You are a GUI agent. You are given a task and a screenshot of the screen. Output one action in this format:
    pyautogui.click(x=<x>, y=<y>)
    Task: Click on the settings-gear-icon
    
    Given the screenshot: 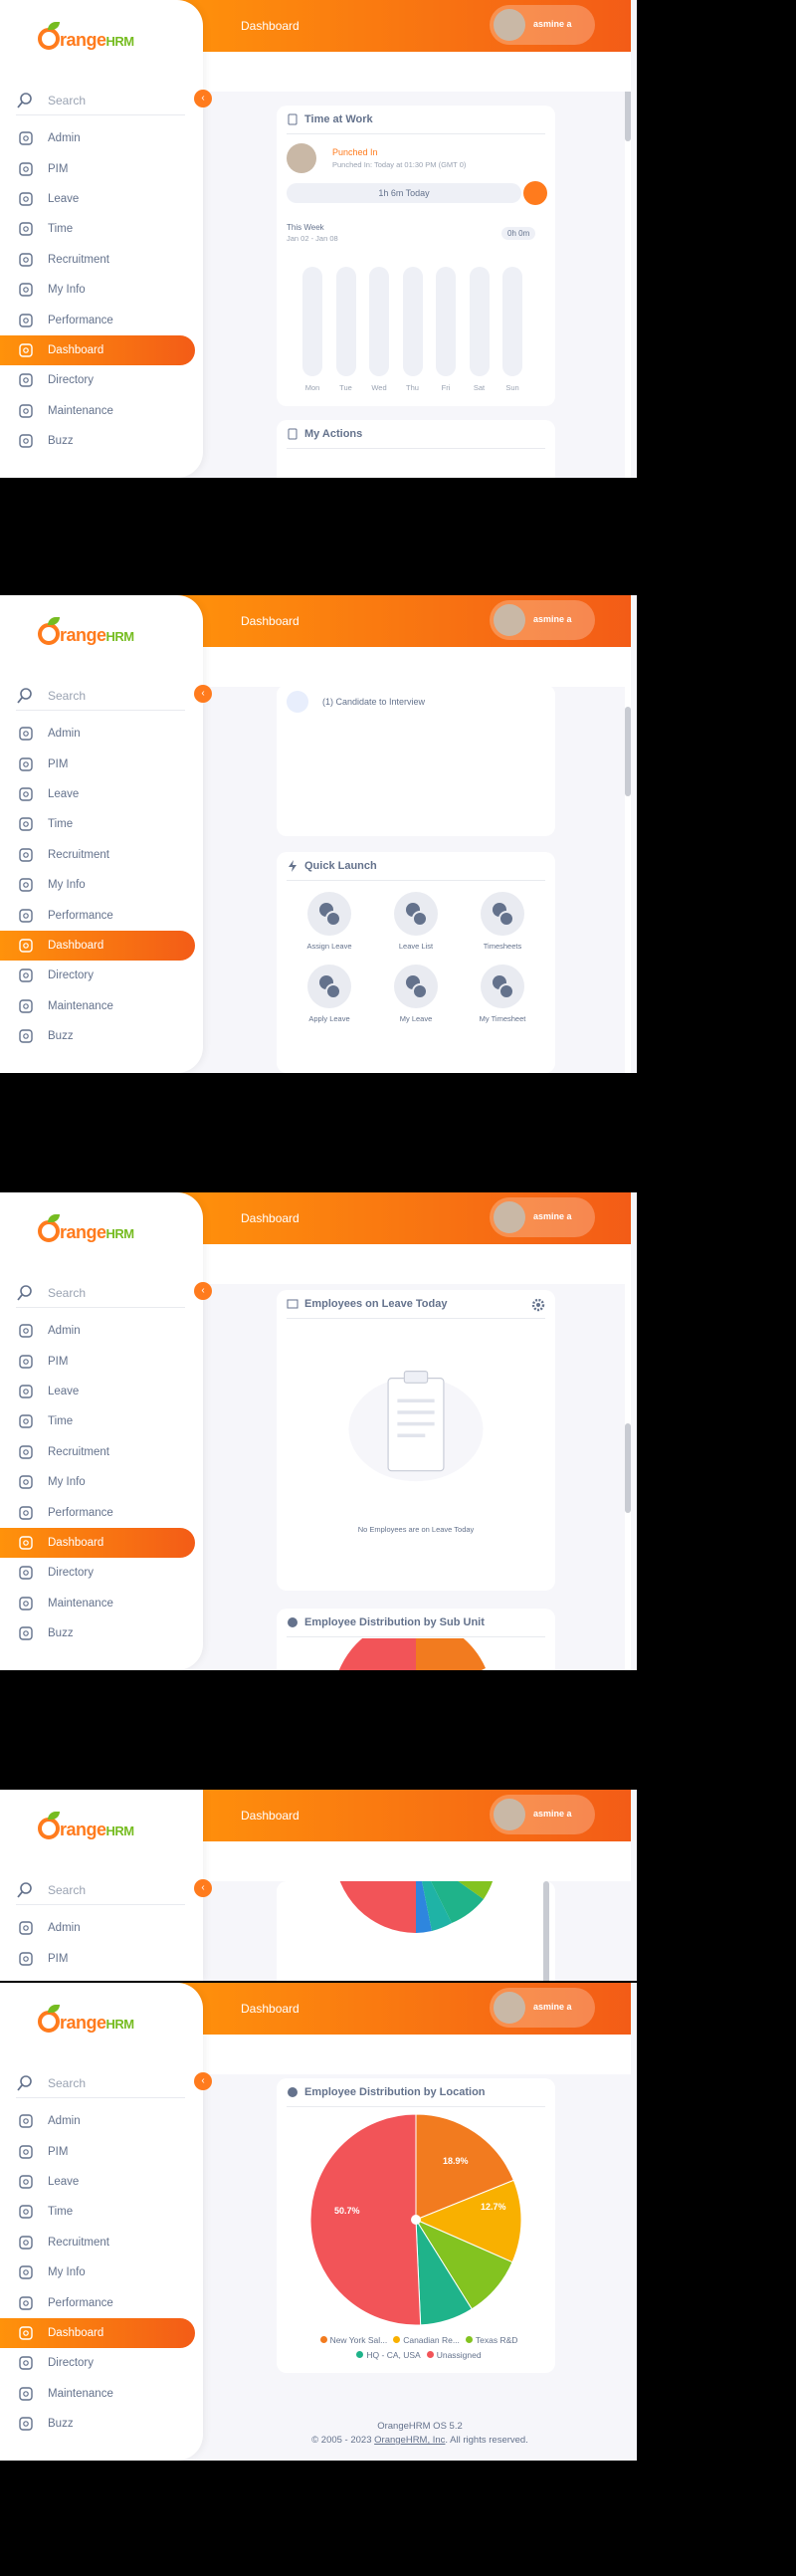 What is the action you would take?
    pyautogui.click(x=538, y=1305)
    